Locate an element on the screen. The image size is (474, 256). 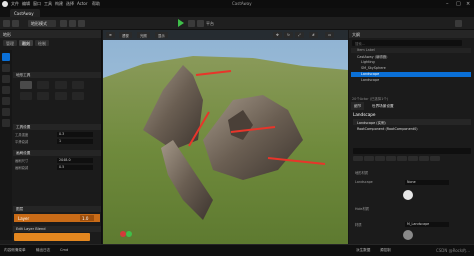
prop-value: 0.5 is located at coordinates (75, 167).